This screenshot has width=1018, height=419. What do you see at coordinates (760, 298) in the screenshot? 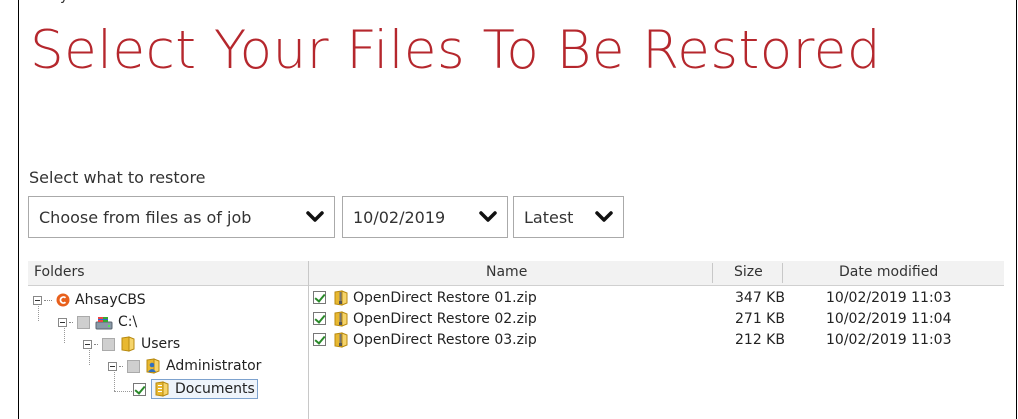
I see `file-size: 347 KB` at bounding box center [760, 298].